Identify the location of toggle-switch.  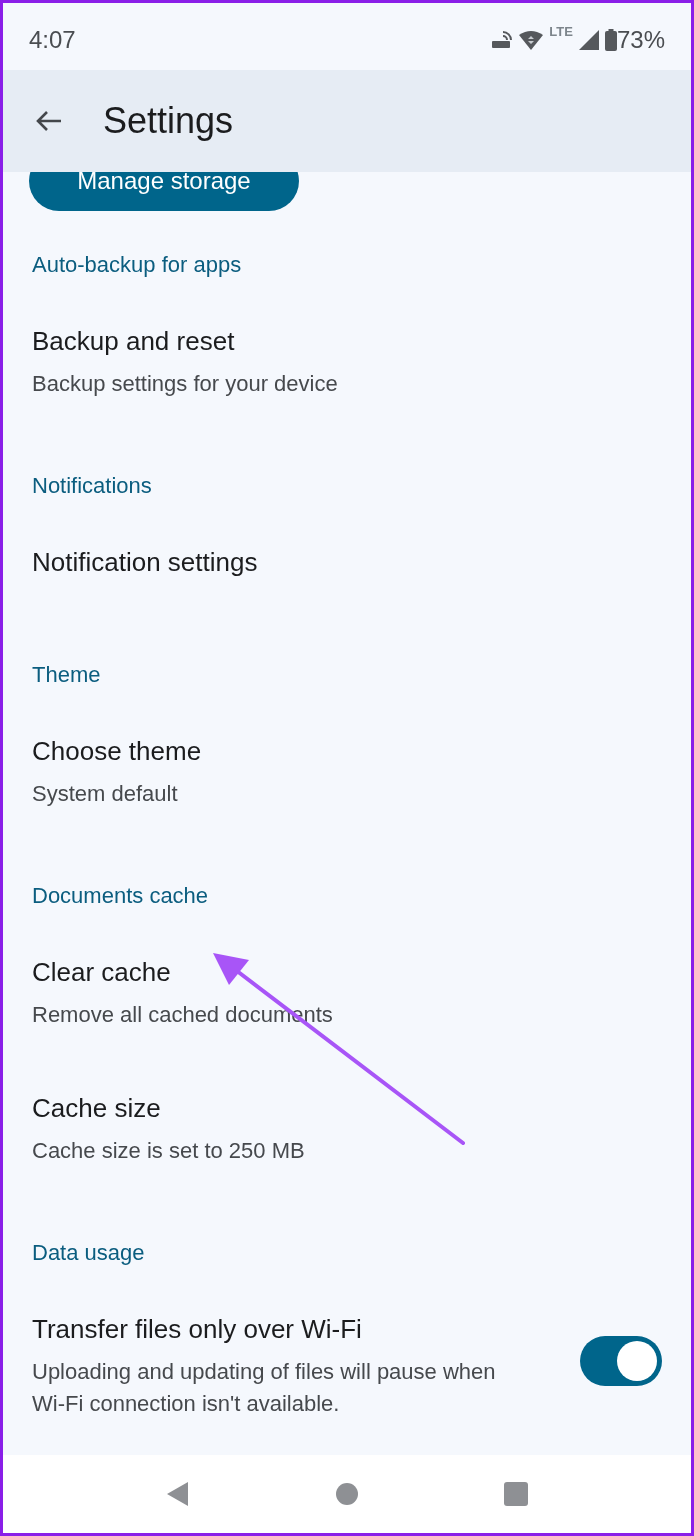
(621, 1361).